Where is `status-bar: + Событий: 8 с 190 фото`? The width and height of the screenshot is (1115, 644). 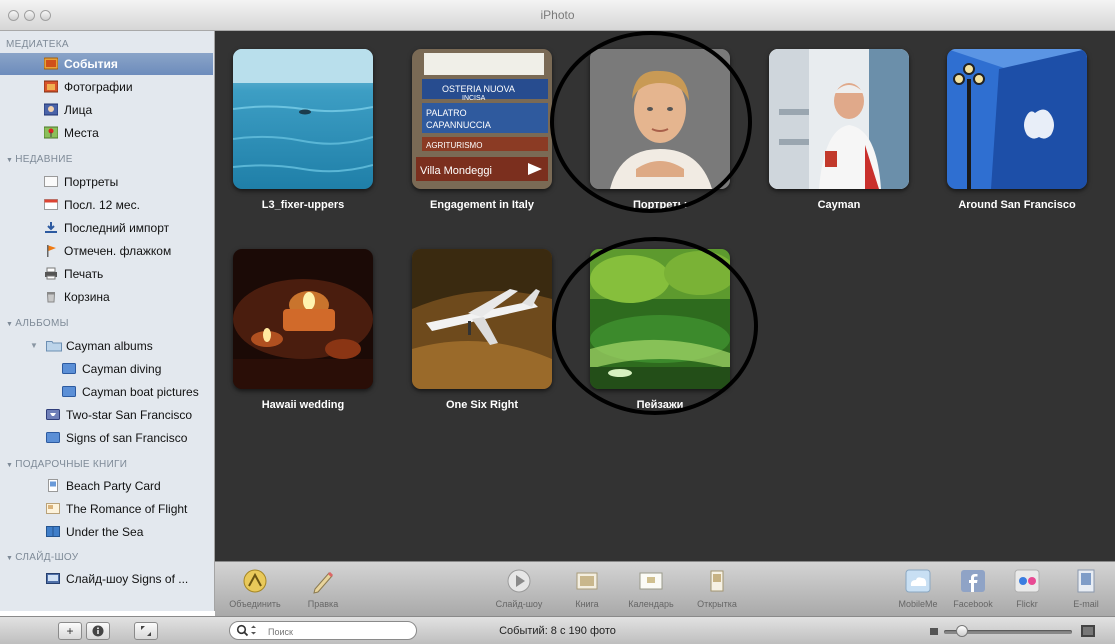
status-bar: + Событий: 8 с 190 фото is located at coordinates (557, 630).